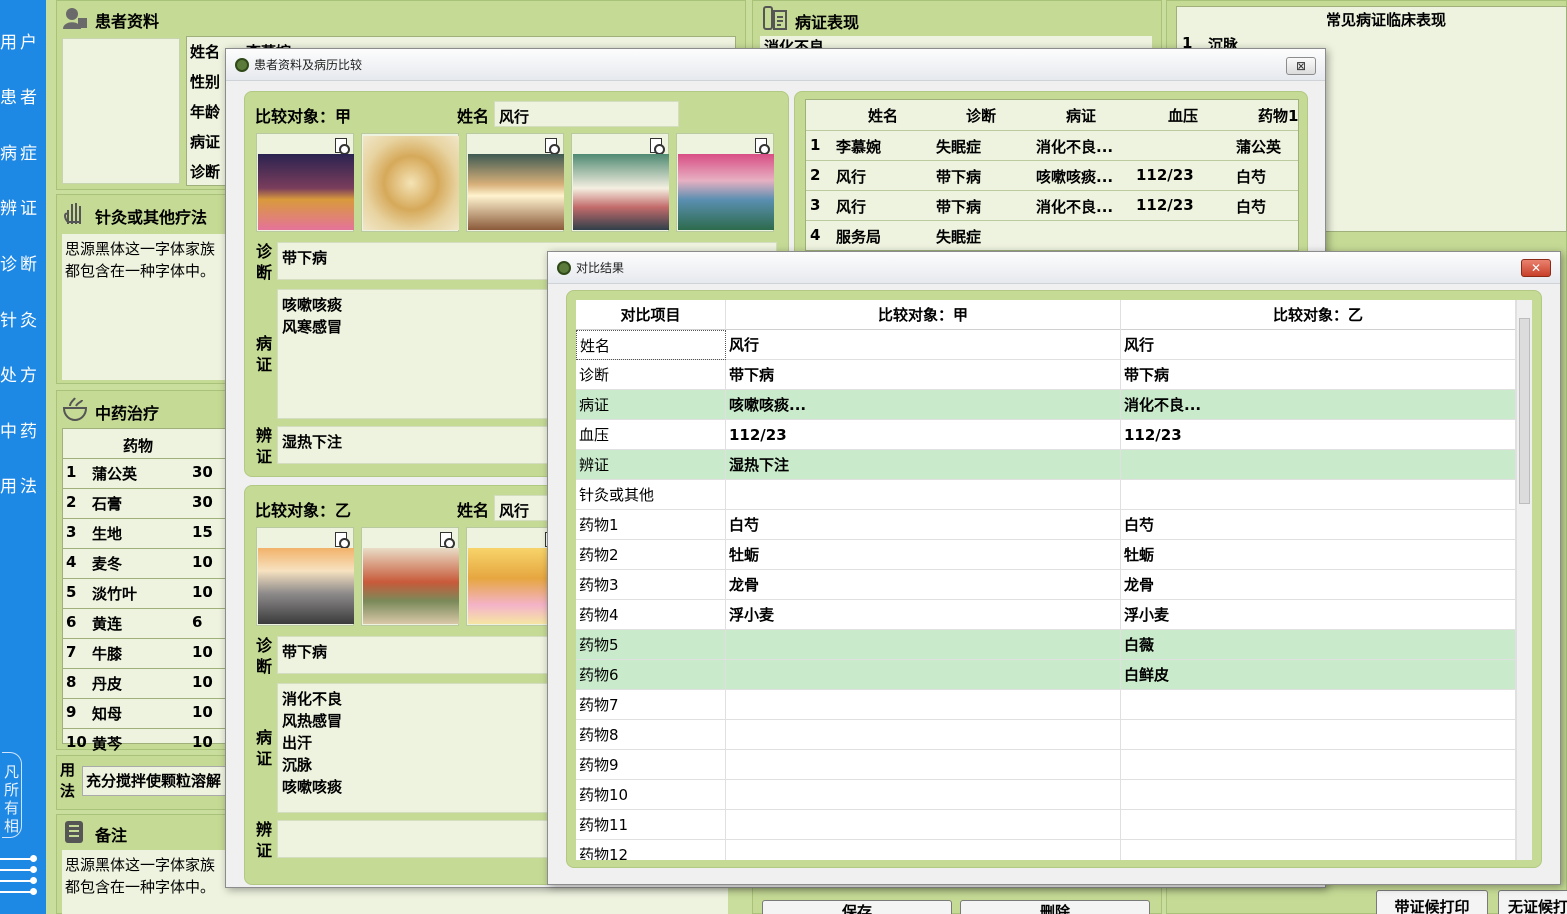 This screenshot has height=914, width=1567. Describe the element at coordinates (23, 40) in the screenshot. I see `nav-item-user: 用户` at that location.